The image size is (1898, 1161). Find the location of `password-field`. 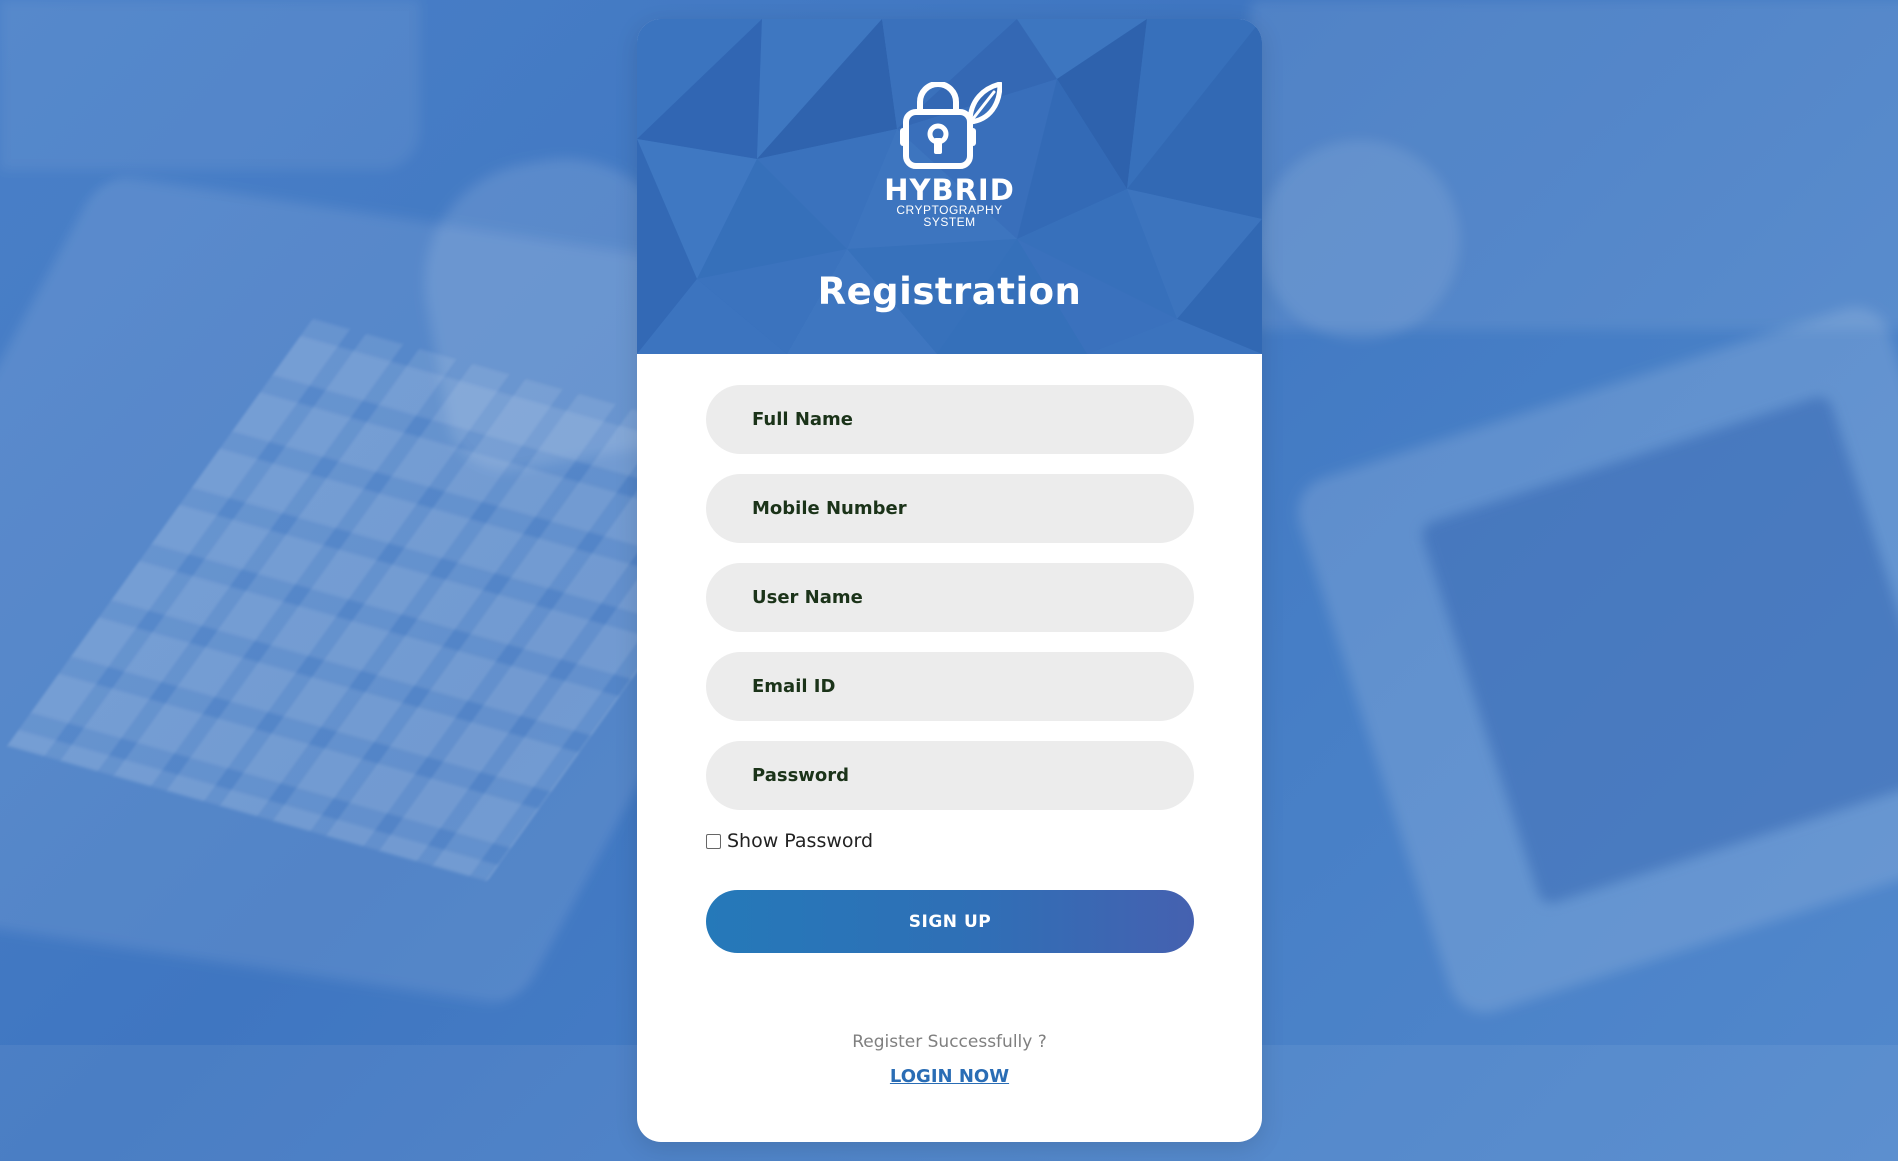

password-field is located at coordinates (950, 775).